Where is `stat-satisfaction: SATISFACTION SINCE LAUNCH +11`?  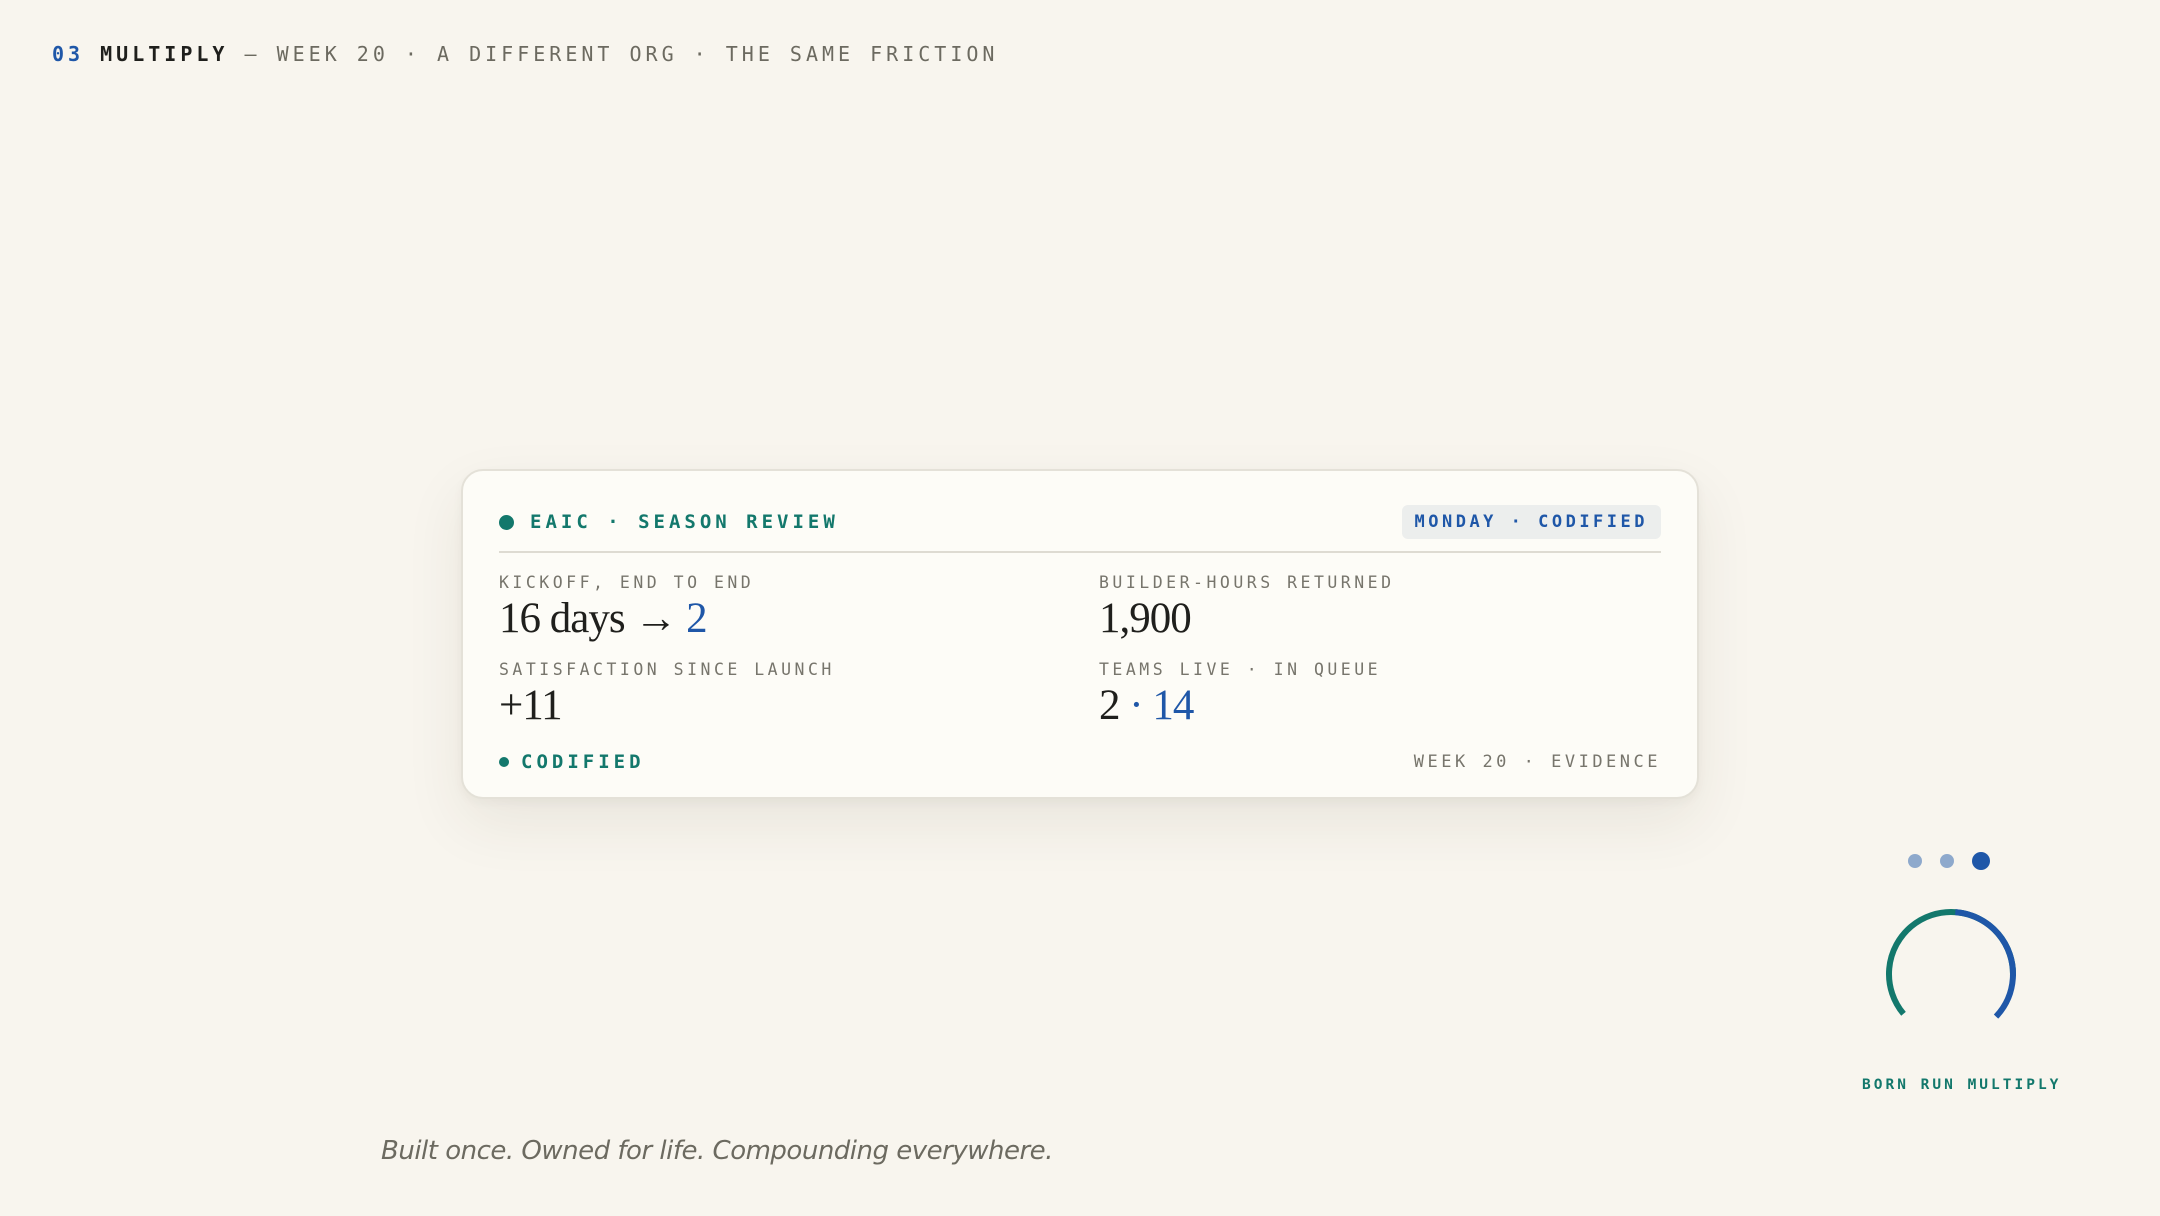 stat-satisfaction: SATISFACTION SINCE LAUNCH +11 is located at coordinates (667, 695).